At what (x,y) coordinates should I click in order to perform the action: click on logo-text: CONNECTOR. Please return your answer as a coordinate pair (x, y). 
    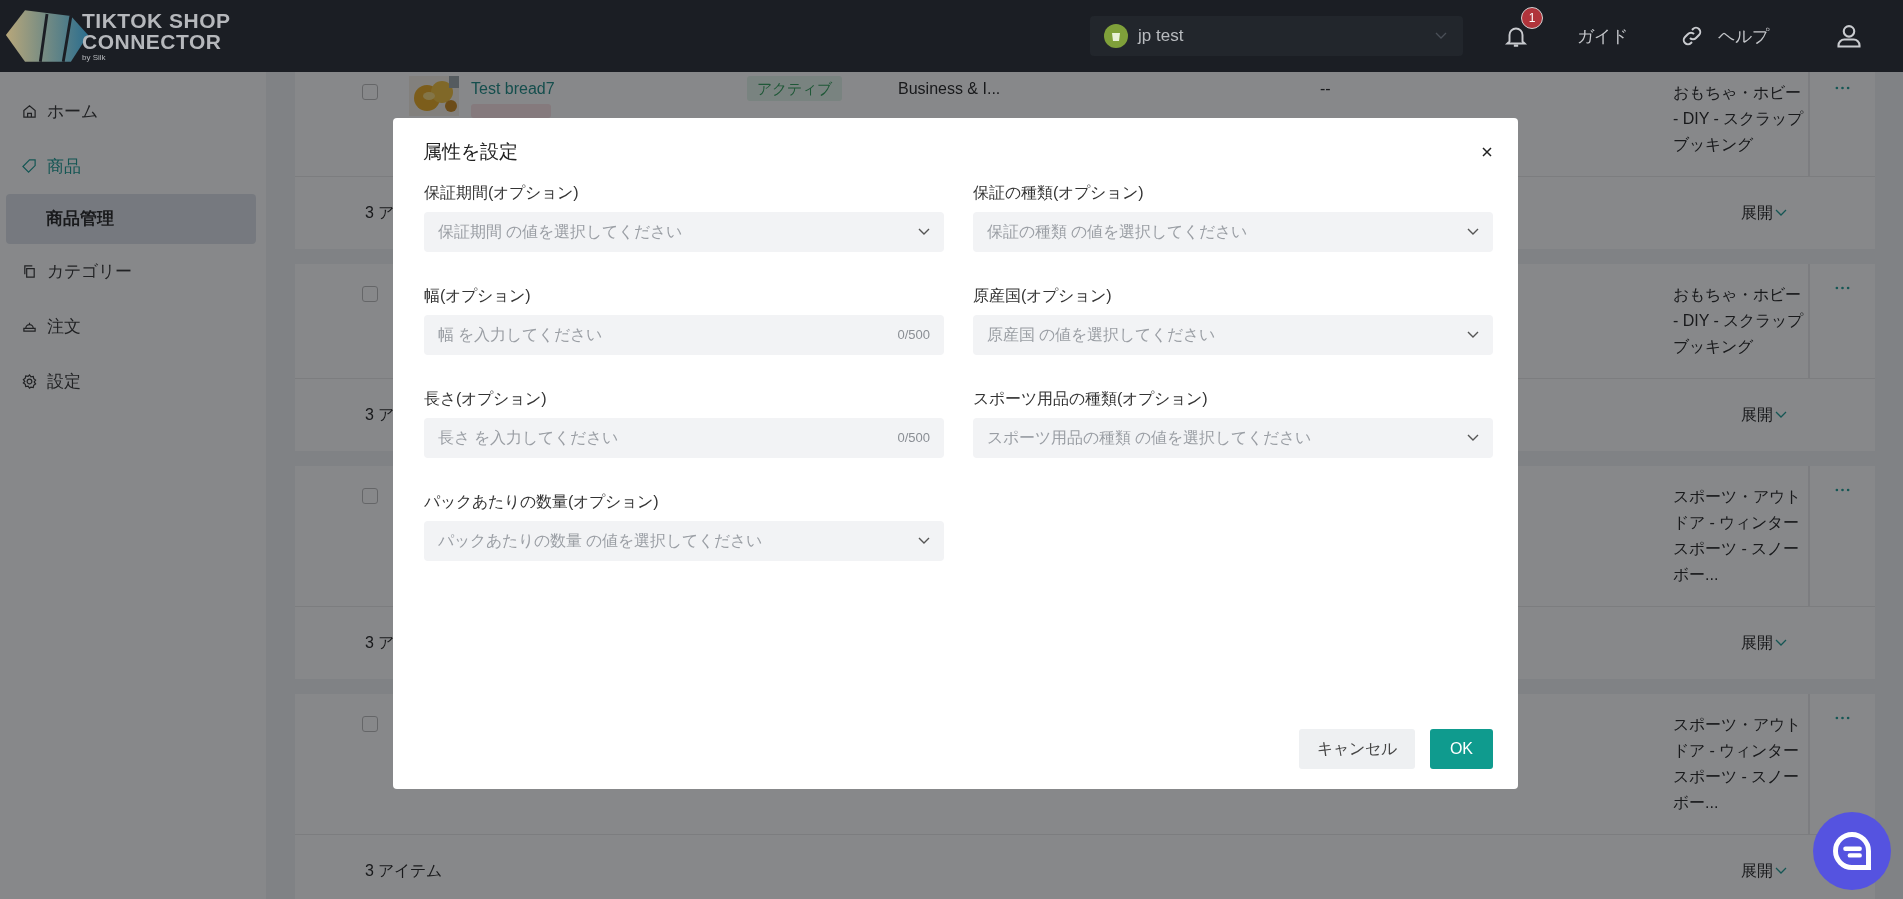
    Looking at the image, I should click on (152, 41).